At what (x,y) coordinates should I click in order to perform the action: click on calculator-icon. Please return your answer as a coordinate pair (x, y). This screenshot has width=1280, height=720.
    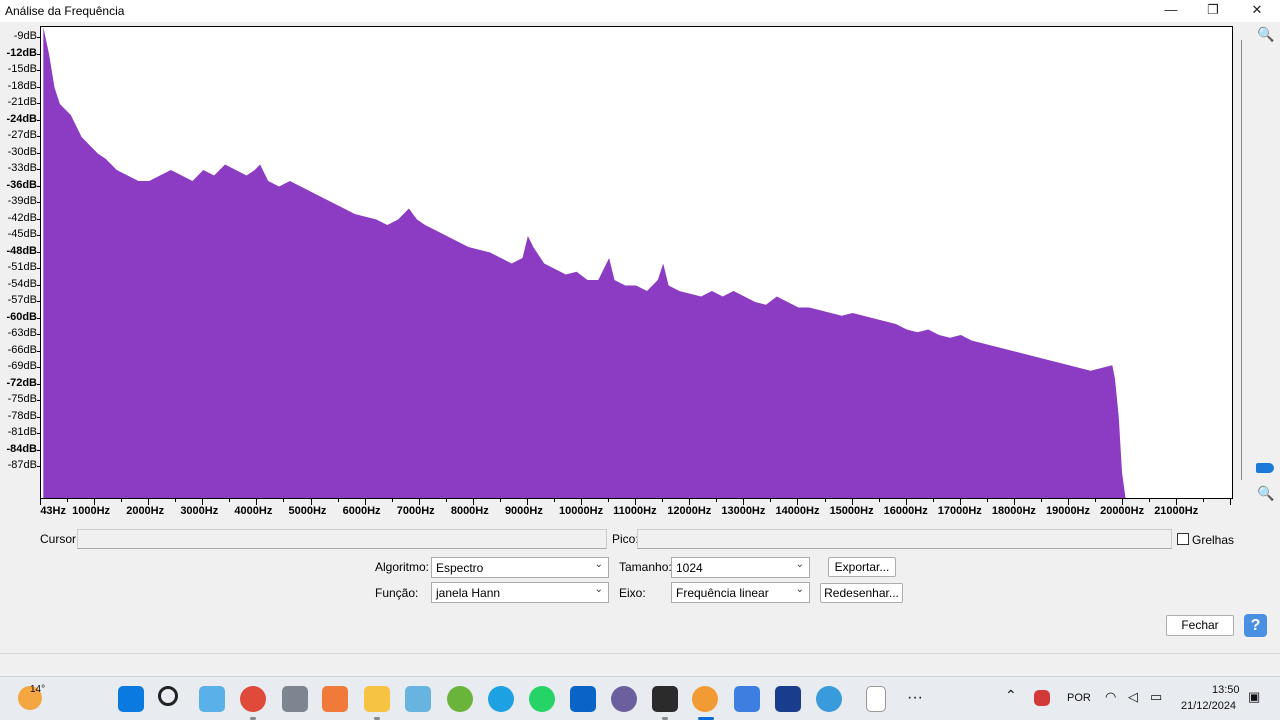
    Looking at the image, I should click on (295, 699).